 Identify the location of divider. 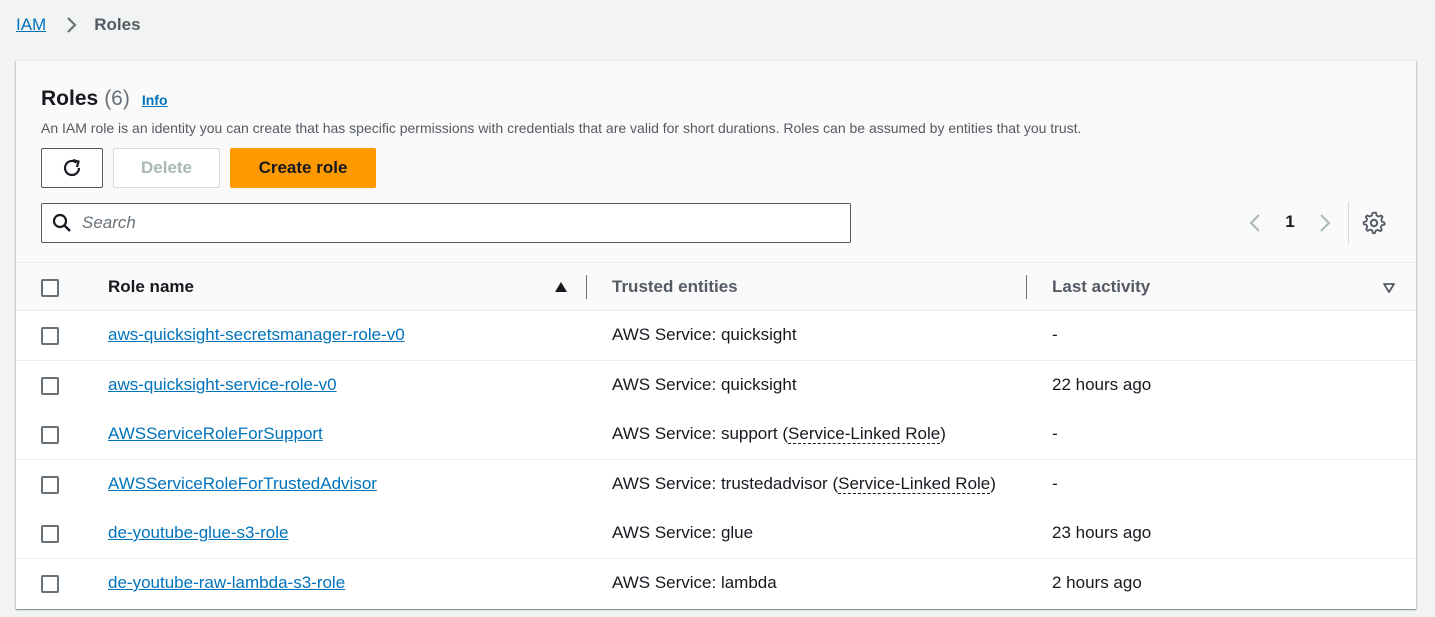
(1348, 223).